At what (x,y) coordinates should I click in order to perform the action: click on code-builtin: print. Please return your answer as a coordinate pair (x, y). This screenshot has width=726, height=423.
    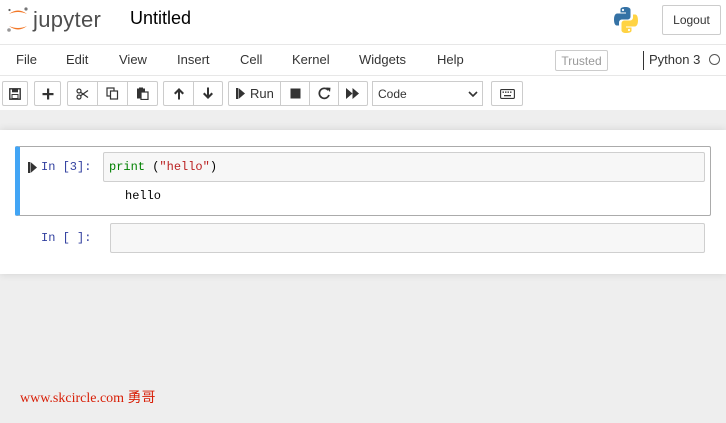
    Looking at the image, I should click on (127, 167).